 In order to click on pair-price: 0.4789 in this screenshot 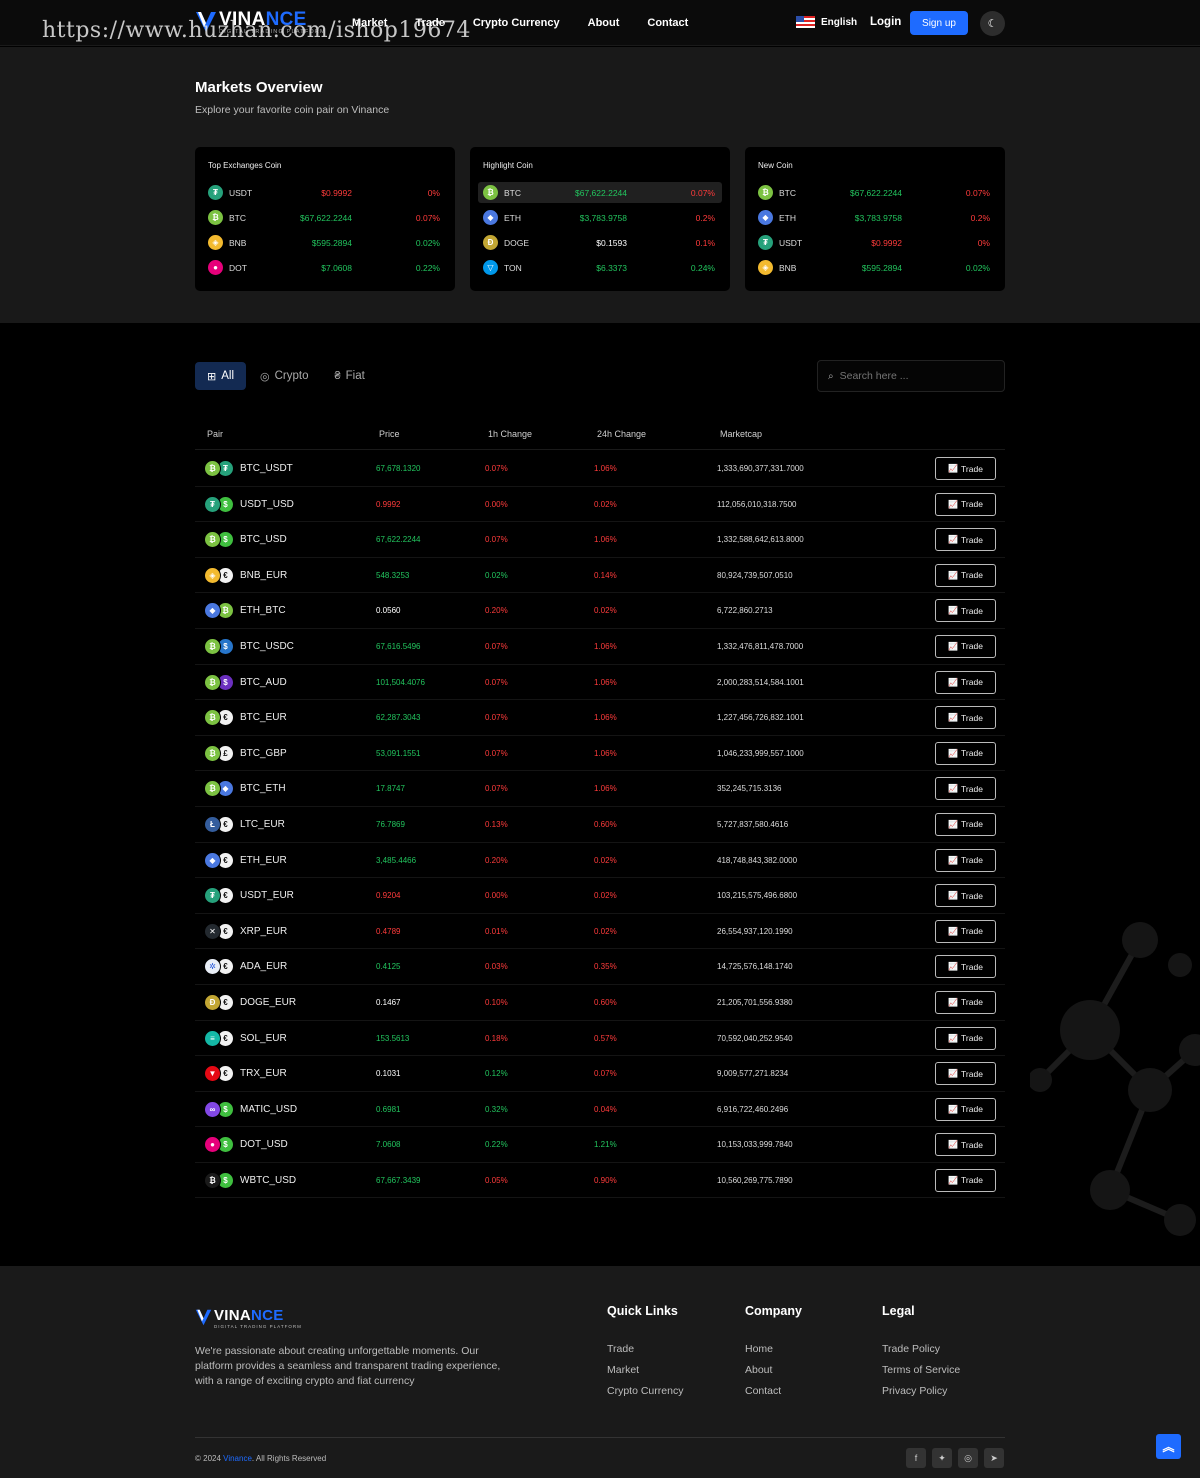, I will do `click(388, 931)`.